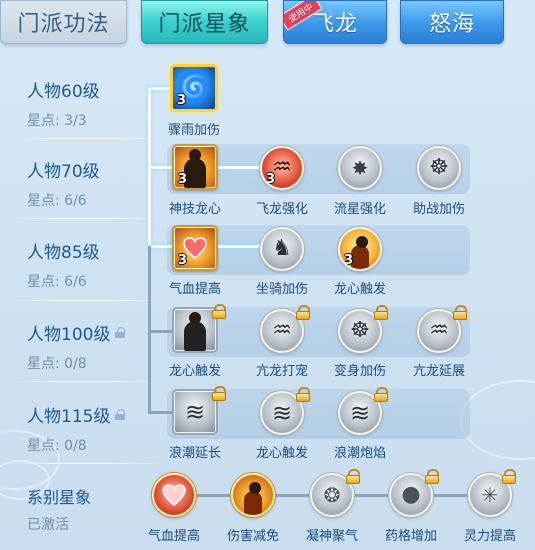  What do you see at coordinates (63, 172) in the screenshot?
I see `level-text: 人物70级` at bounding box center [63, 172].